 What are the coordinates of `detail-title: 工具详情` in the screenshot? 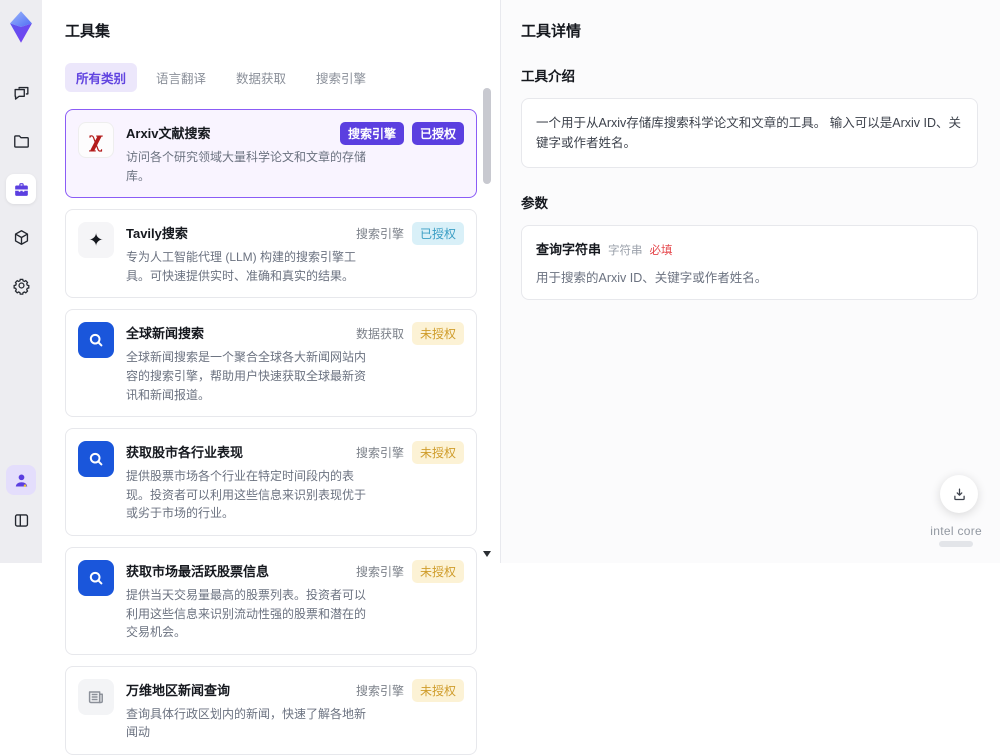 It's located at (749, 30).